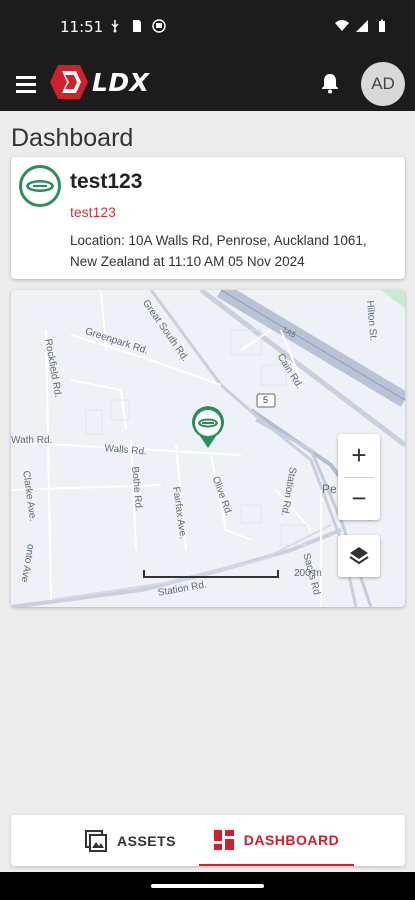  Describe the element at coordinates (359, 498) in the screenshot. I see `zoom-out-button: −` at that location.